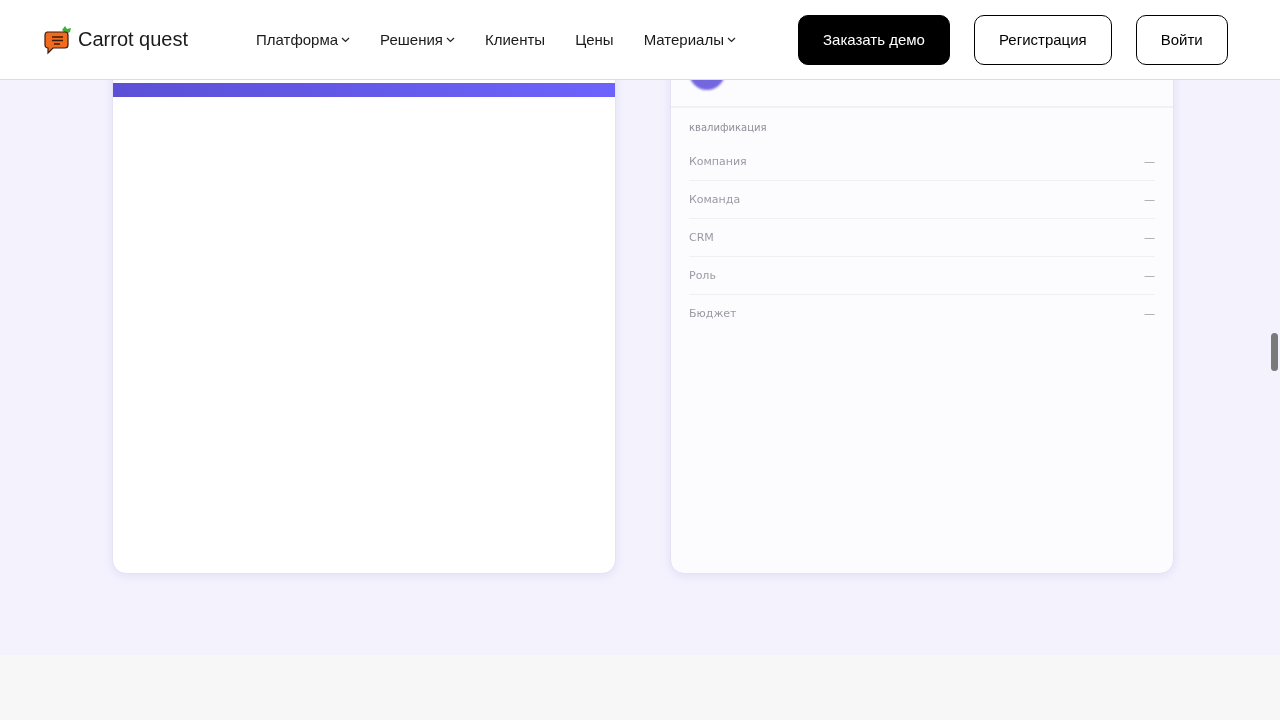 The width and height of the screenshot is (1280, 720). I want to click on nav-link: Материалы, so click(689, 39).